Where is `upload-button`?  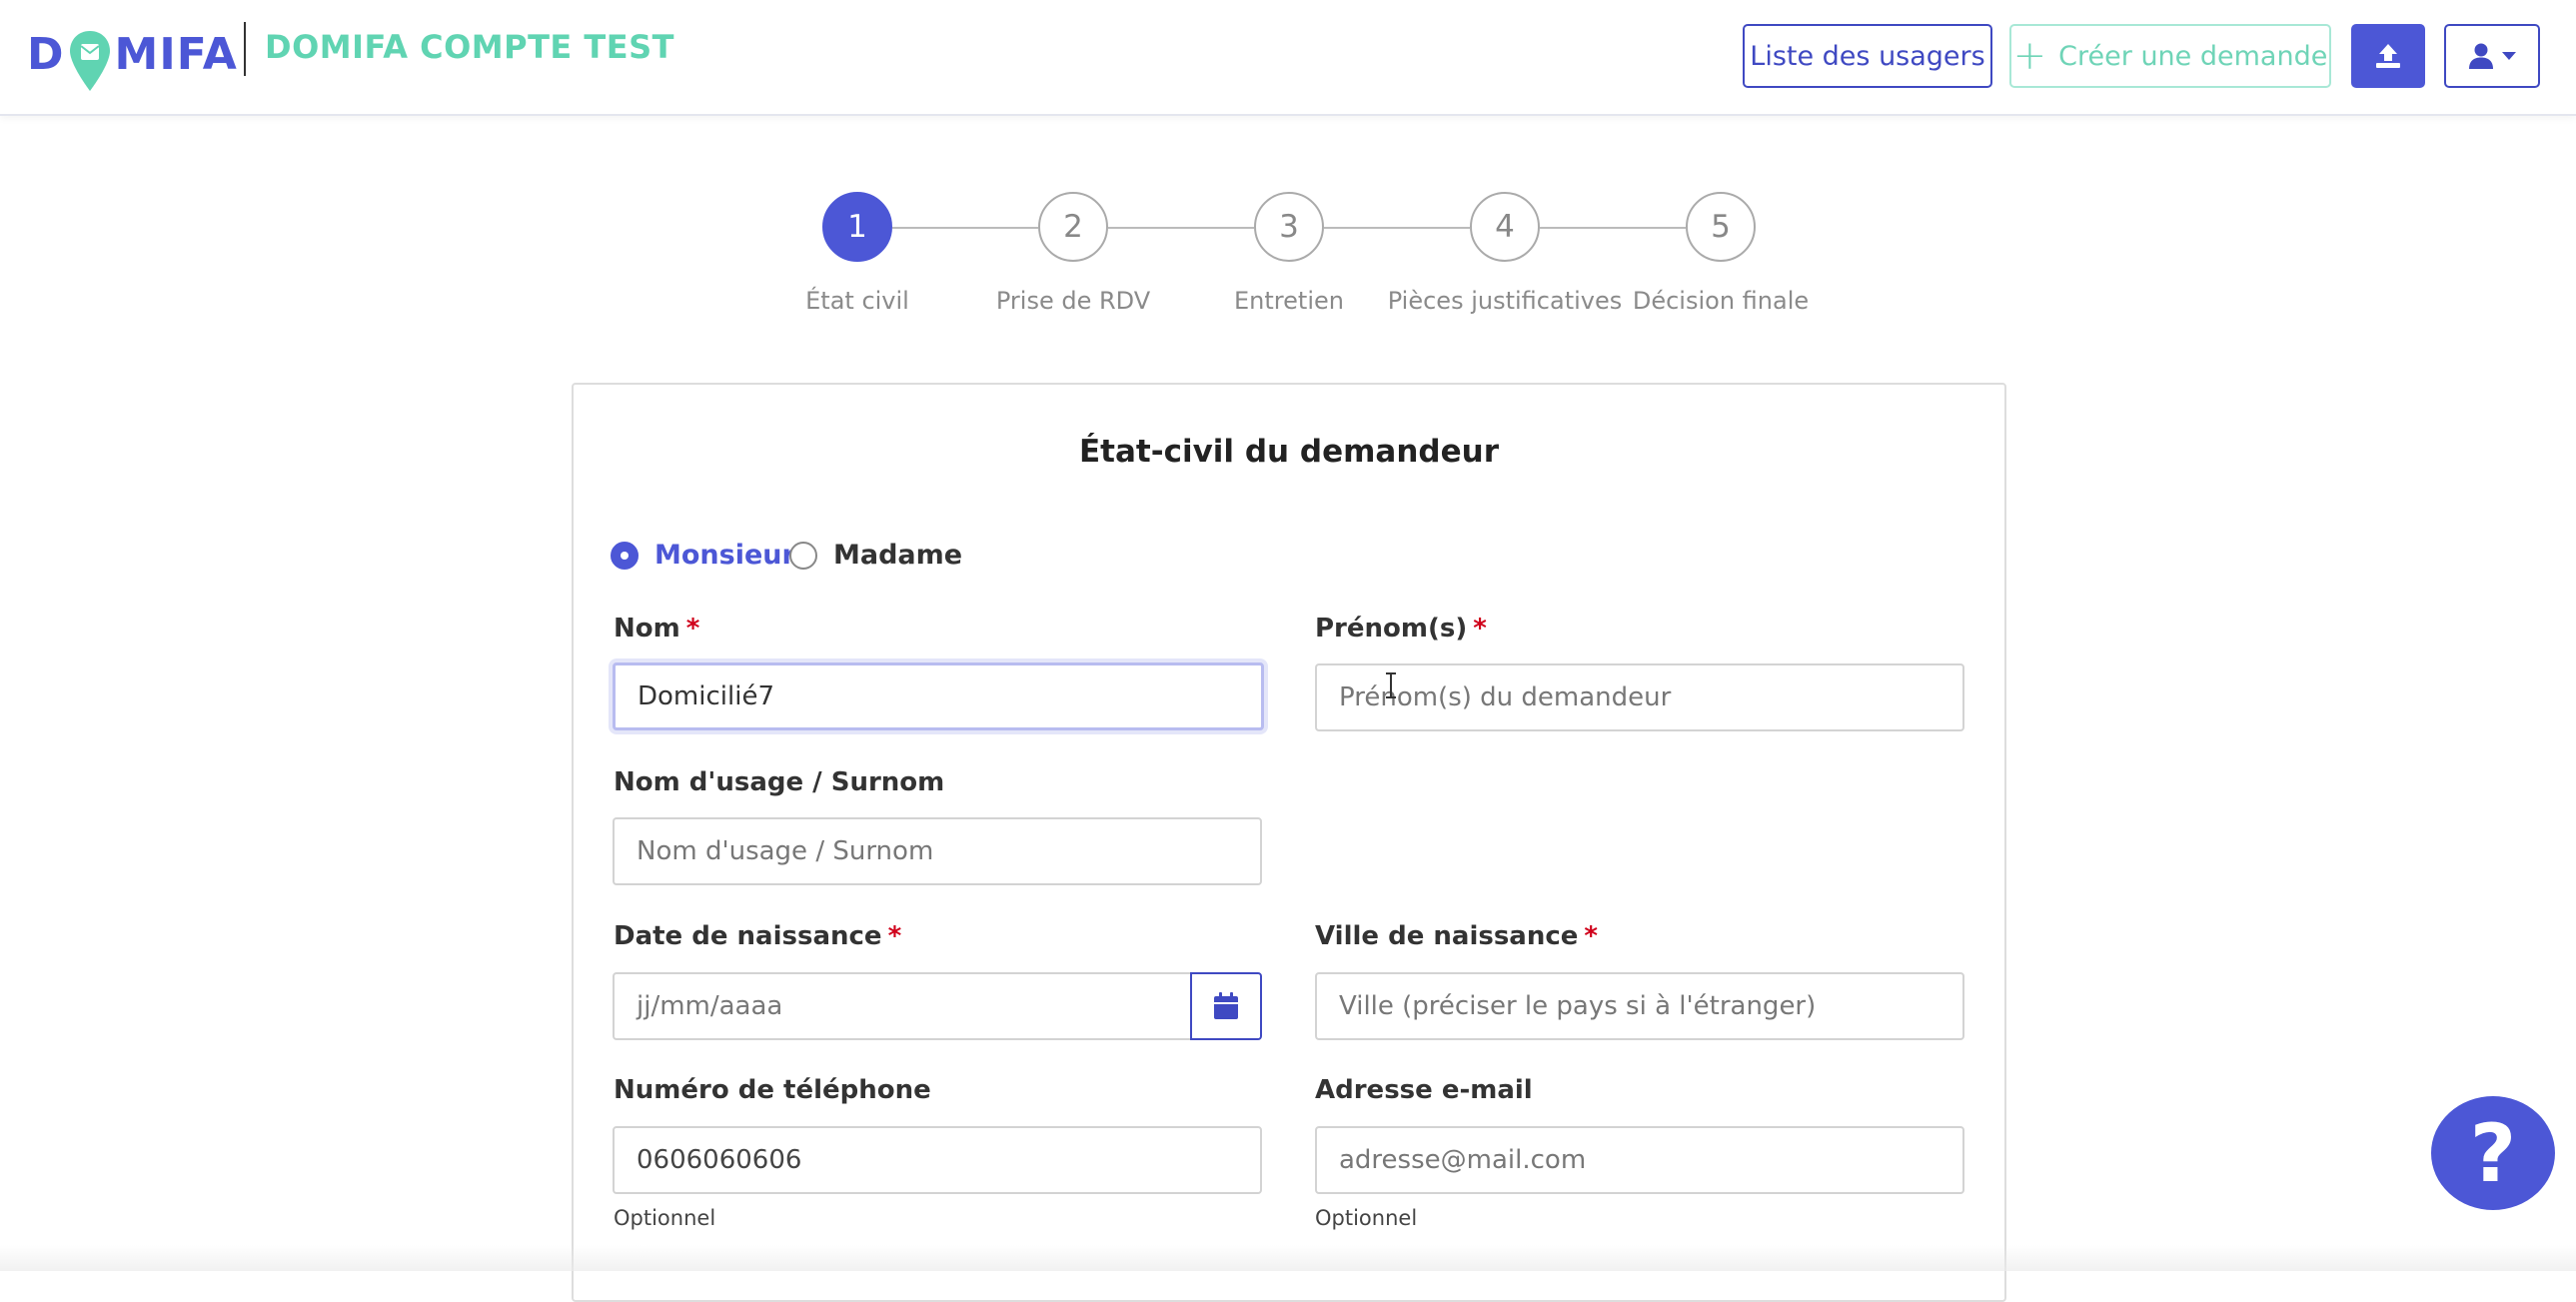
upload-button is located at coordinates (2388, 56).